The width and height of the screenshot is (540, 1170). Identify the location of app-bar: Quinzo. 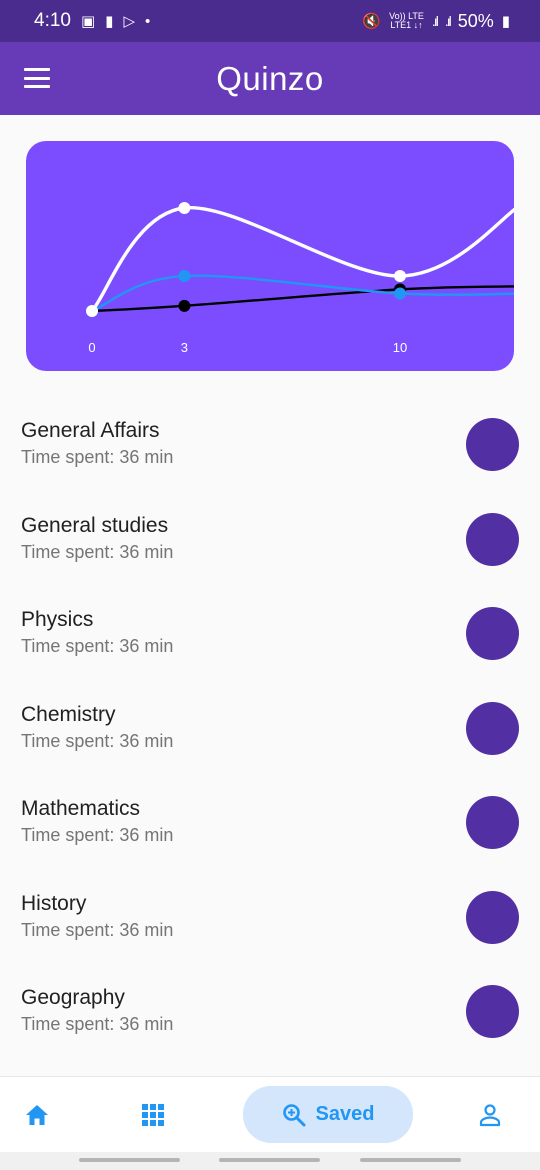
(270, 78).